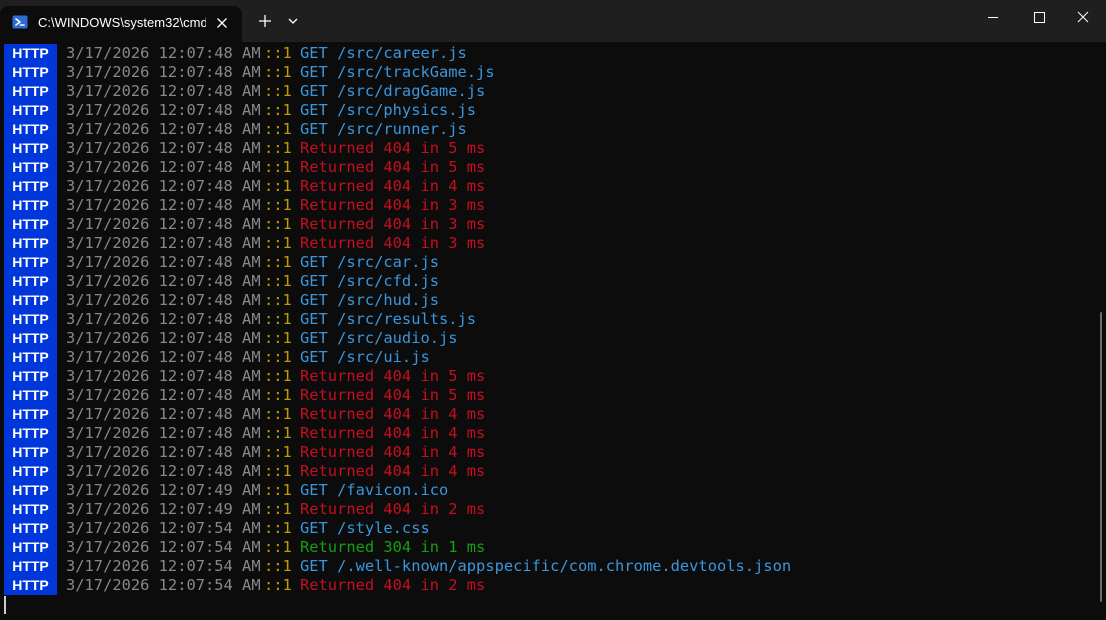 The height and width of the screenshot is (620, 1106). I want to click on log-timestamp: 3/17/2026 12:07:49 AM, so click(163, 490).